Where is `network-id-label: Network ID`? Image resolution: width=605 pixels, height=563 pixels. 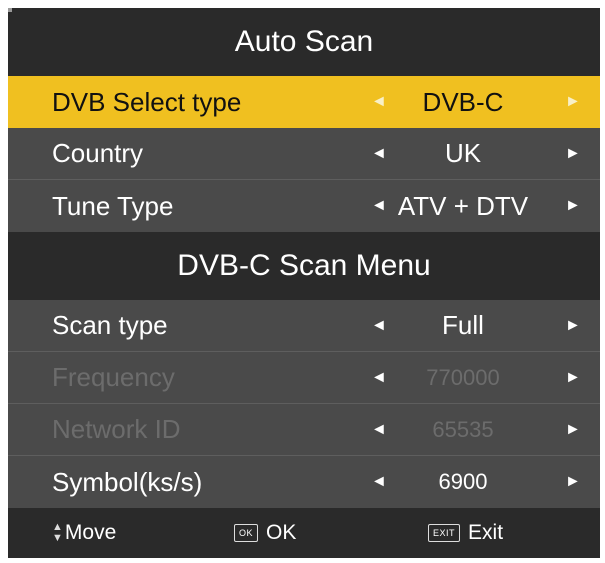
network-id-label: Network ID is located at coordinates (116, 429).